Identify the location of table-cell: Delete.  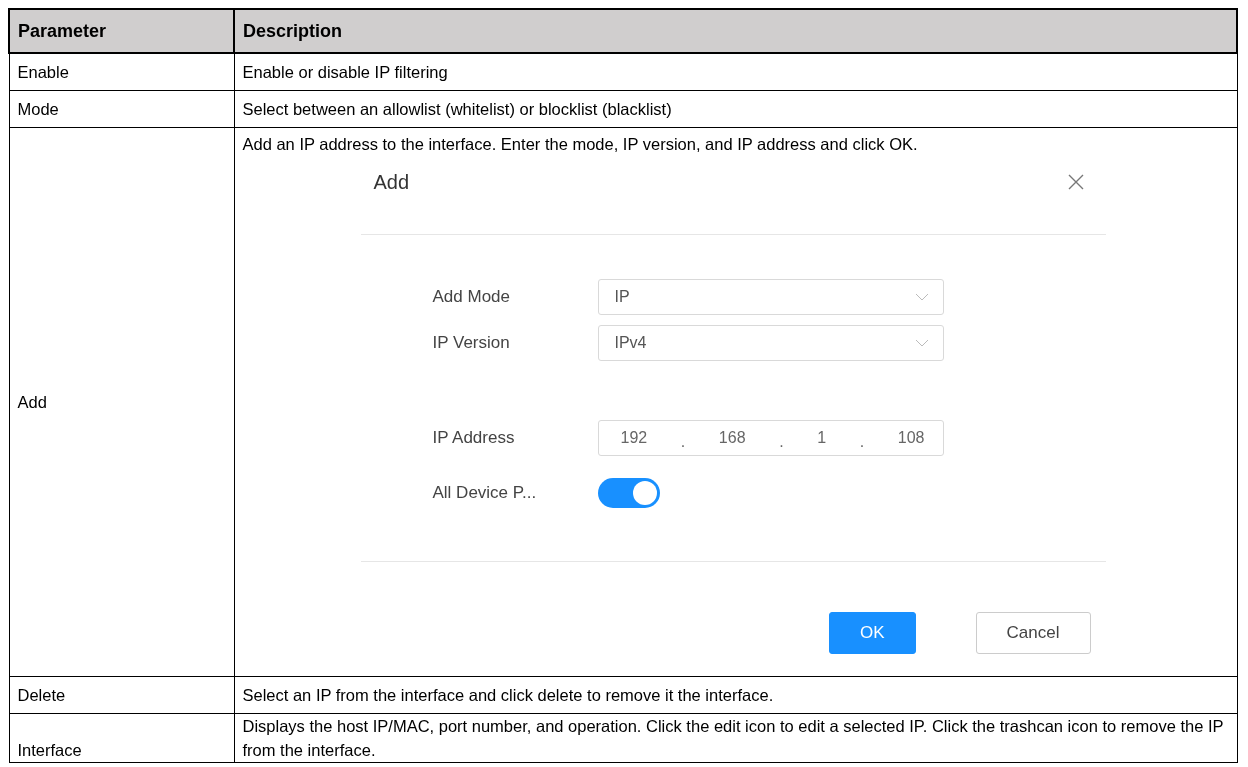
(121, 695).